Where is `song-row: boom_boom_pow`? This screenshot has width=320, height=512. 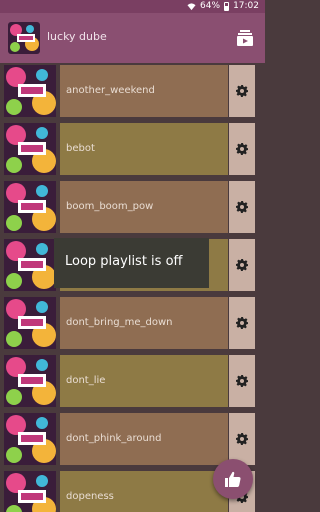 song-row: boom_boom_pow is located at coordinates (129, 207).